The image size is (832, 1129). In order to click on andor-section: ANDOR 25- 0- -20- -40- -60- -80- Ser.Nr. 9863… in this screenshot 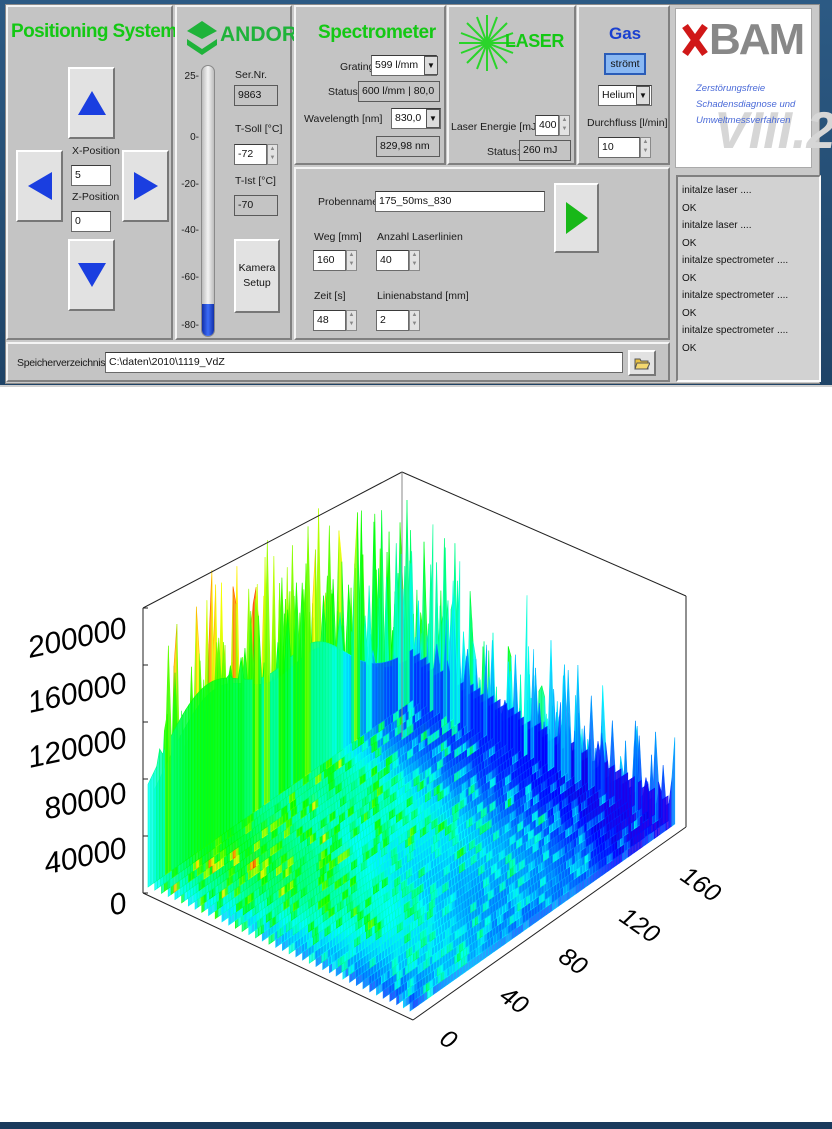, I will do `click(236, 172)`.